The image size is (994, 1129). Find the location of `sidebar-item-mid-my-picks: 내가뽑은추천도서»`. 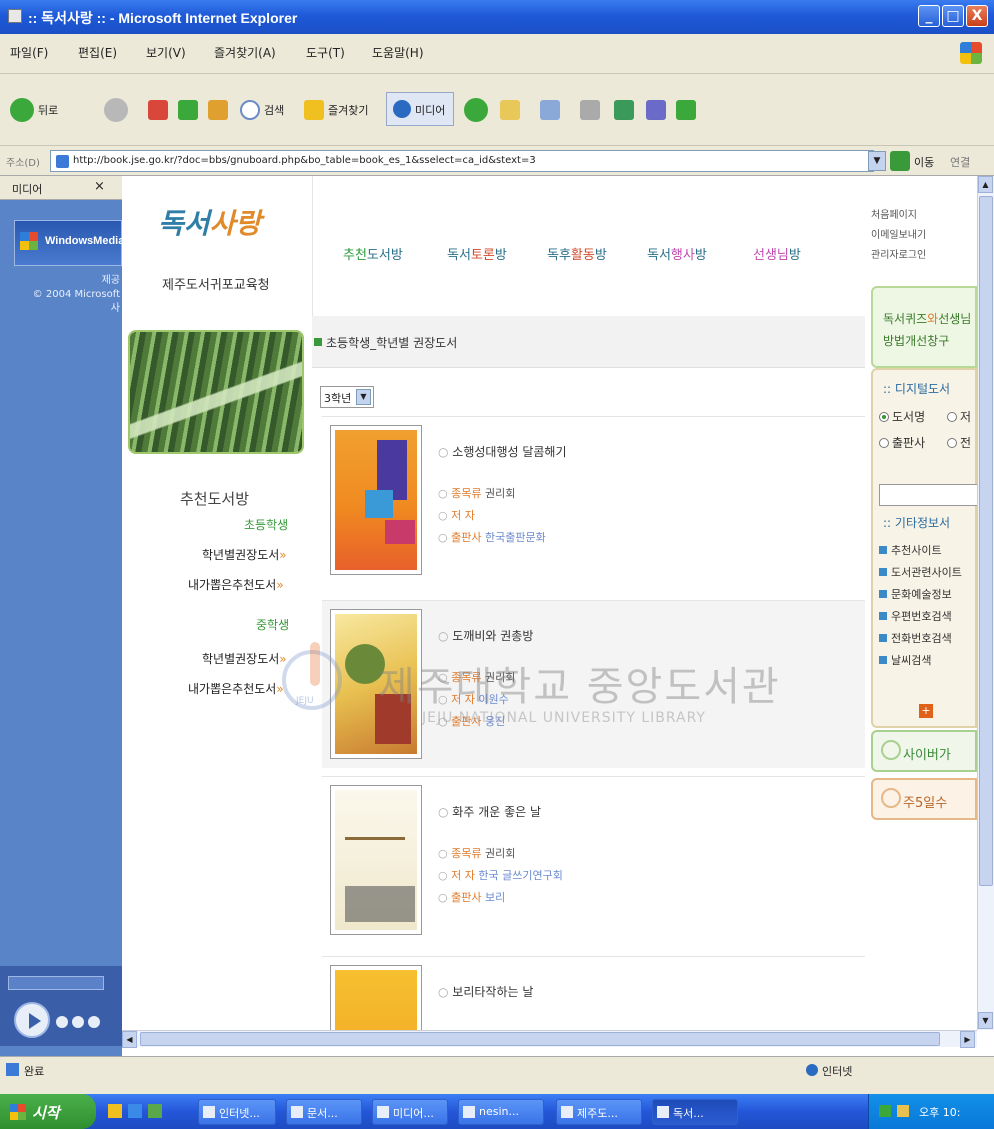

sidebar-item-mid-my-picks: 내가뽑은추천도서» is located at coordinates (236, 688).